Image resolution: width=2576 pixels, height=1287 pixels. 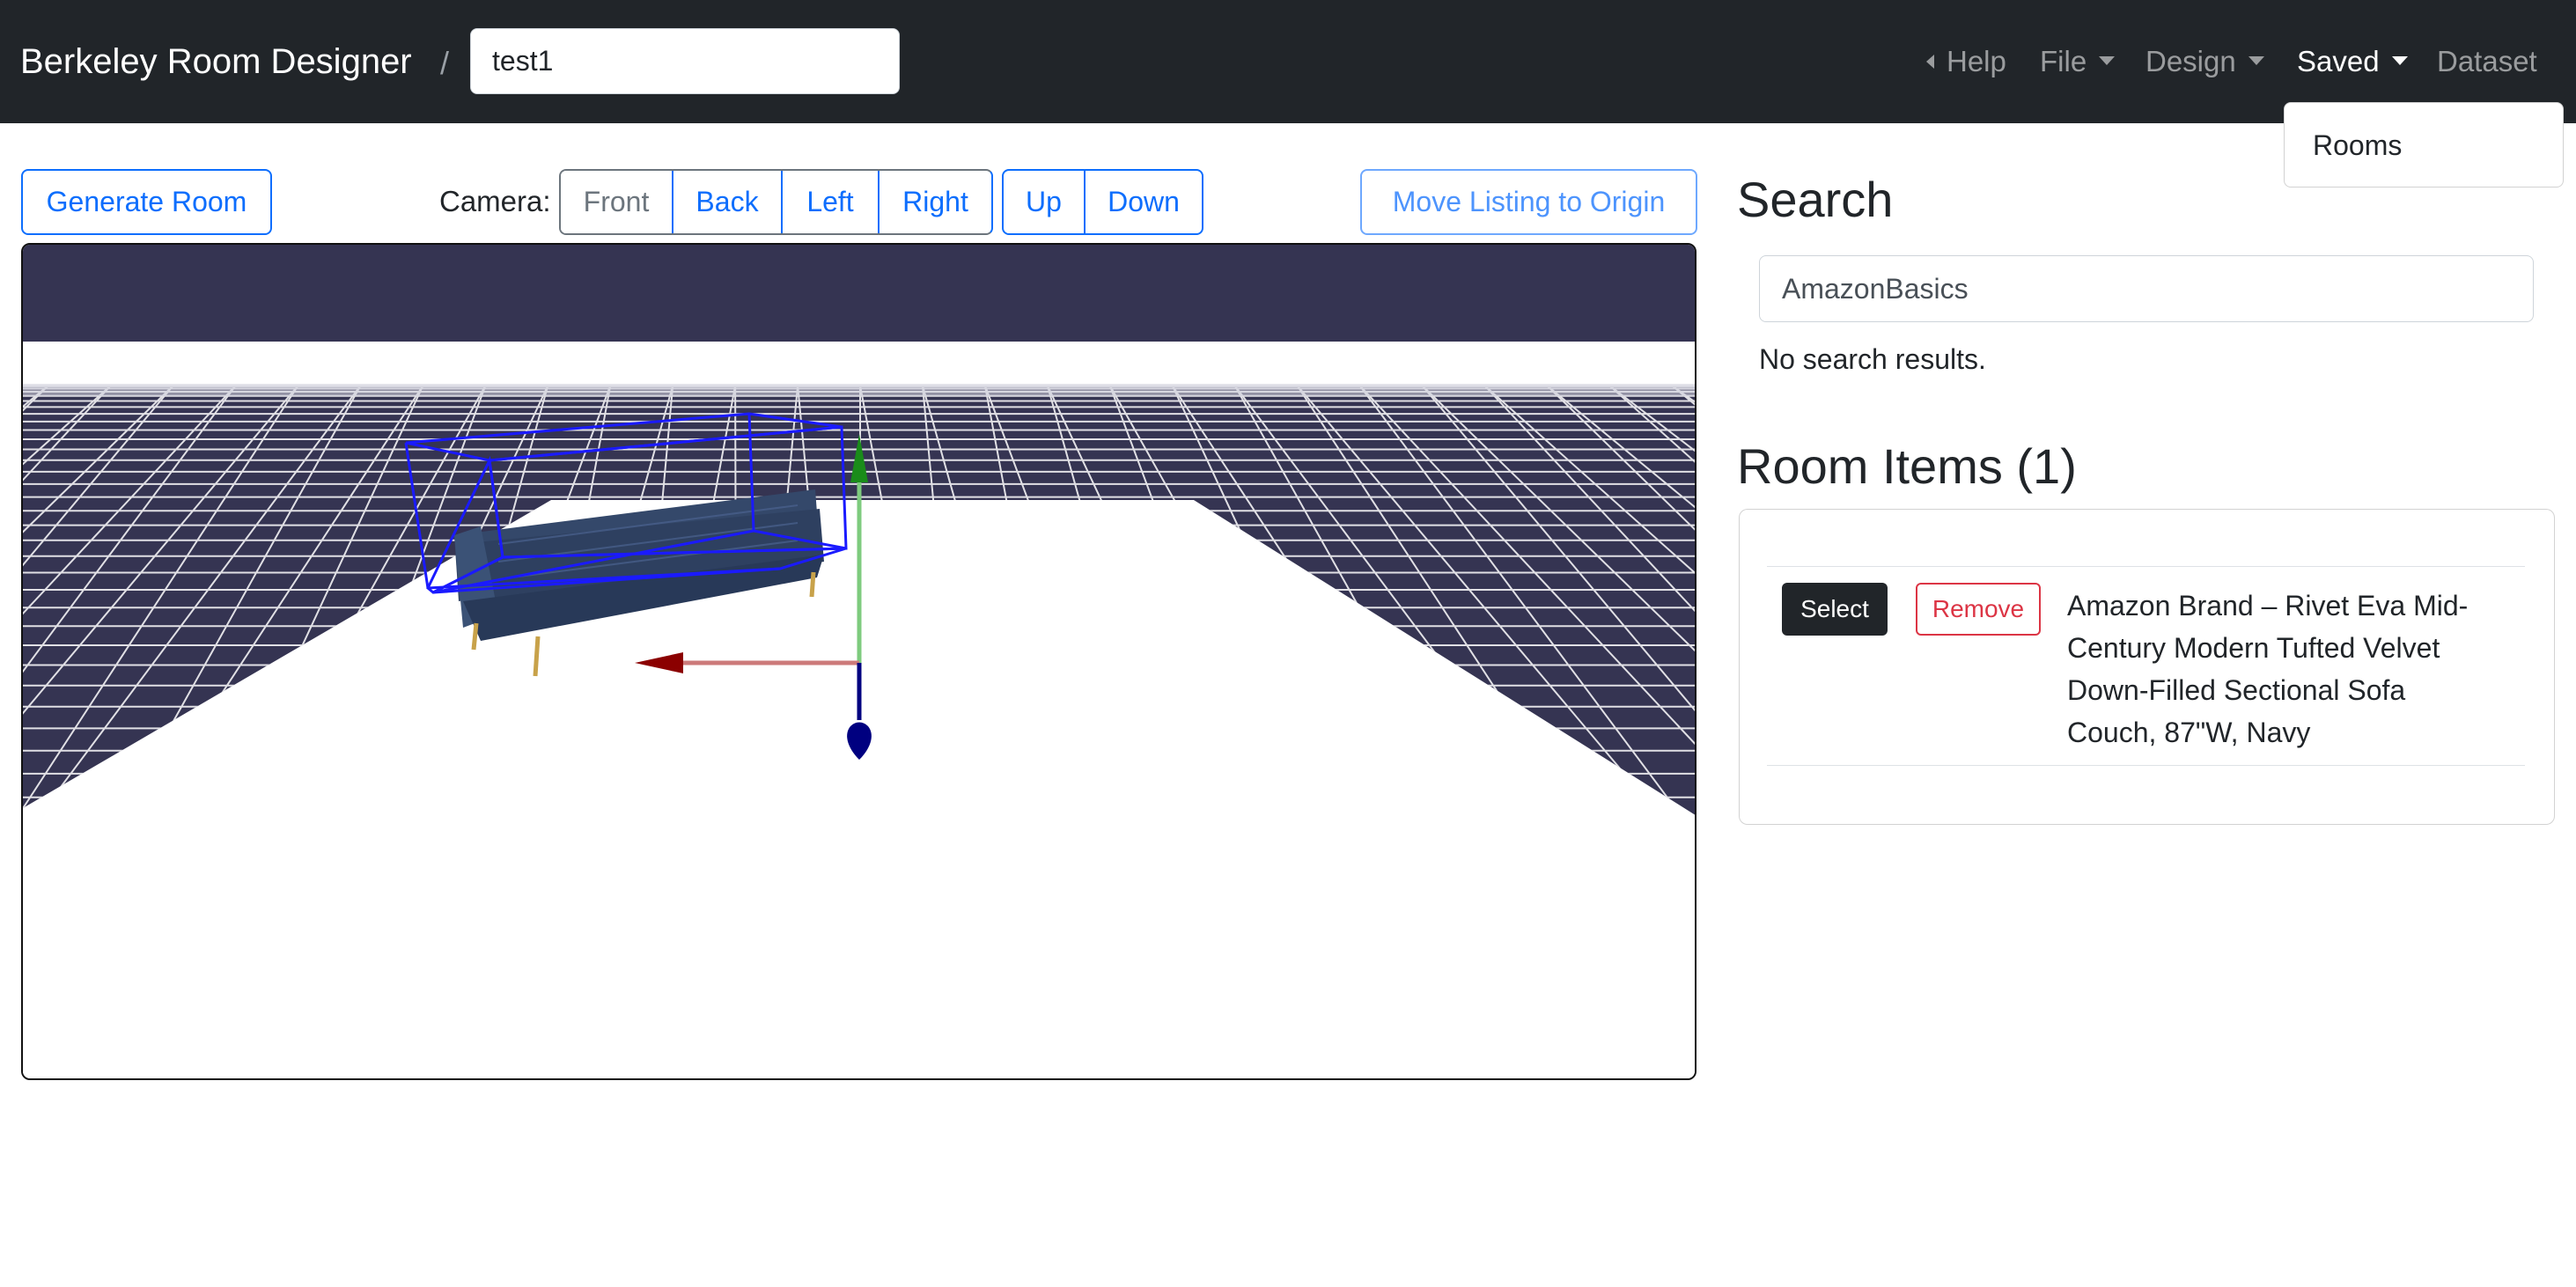 What do you see at coordinates (2352, 62) in the screenshot?
I see `saved-menu: Saved` at bounding box center [2352, 62].